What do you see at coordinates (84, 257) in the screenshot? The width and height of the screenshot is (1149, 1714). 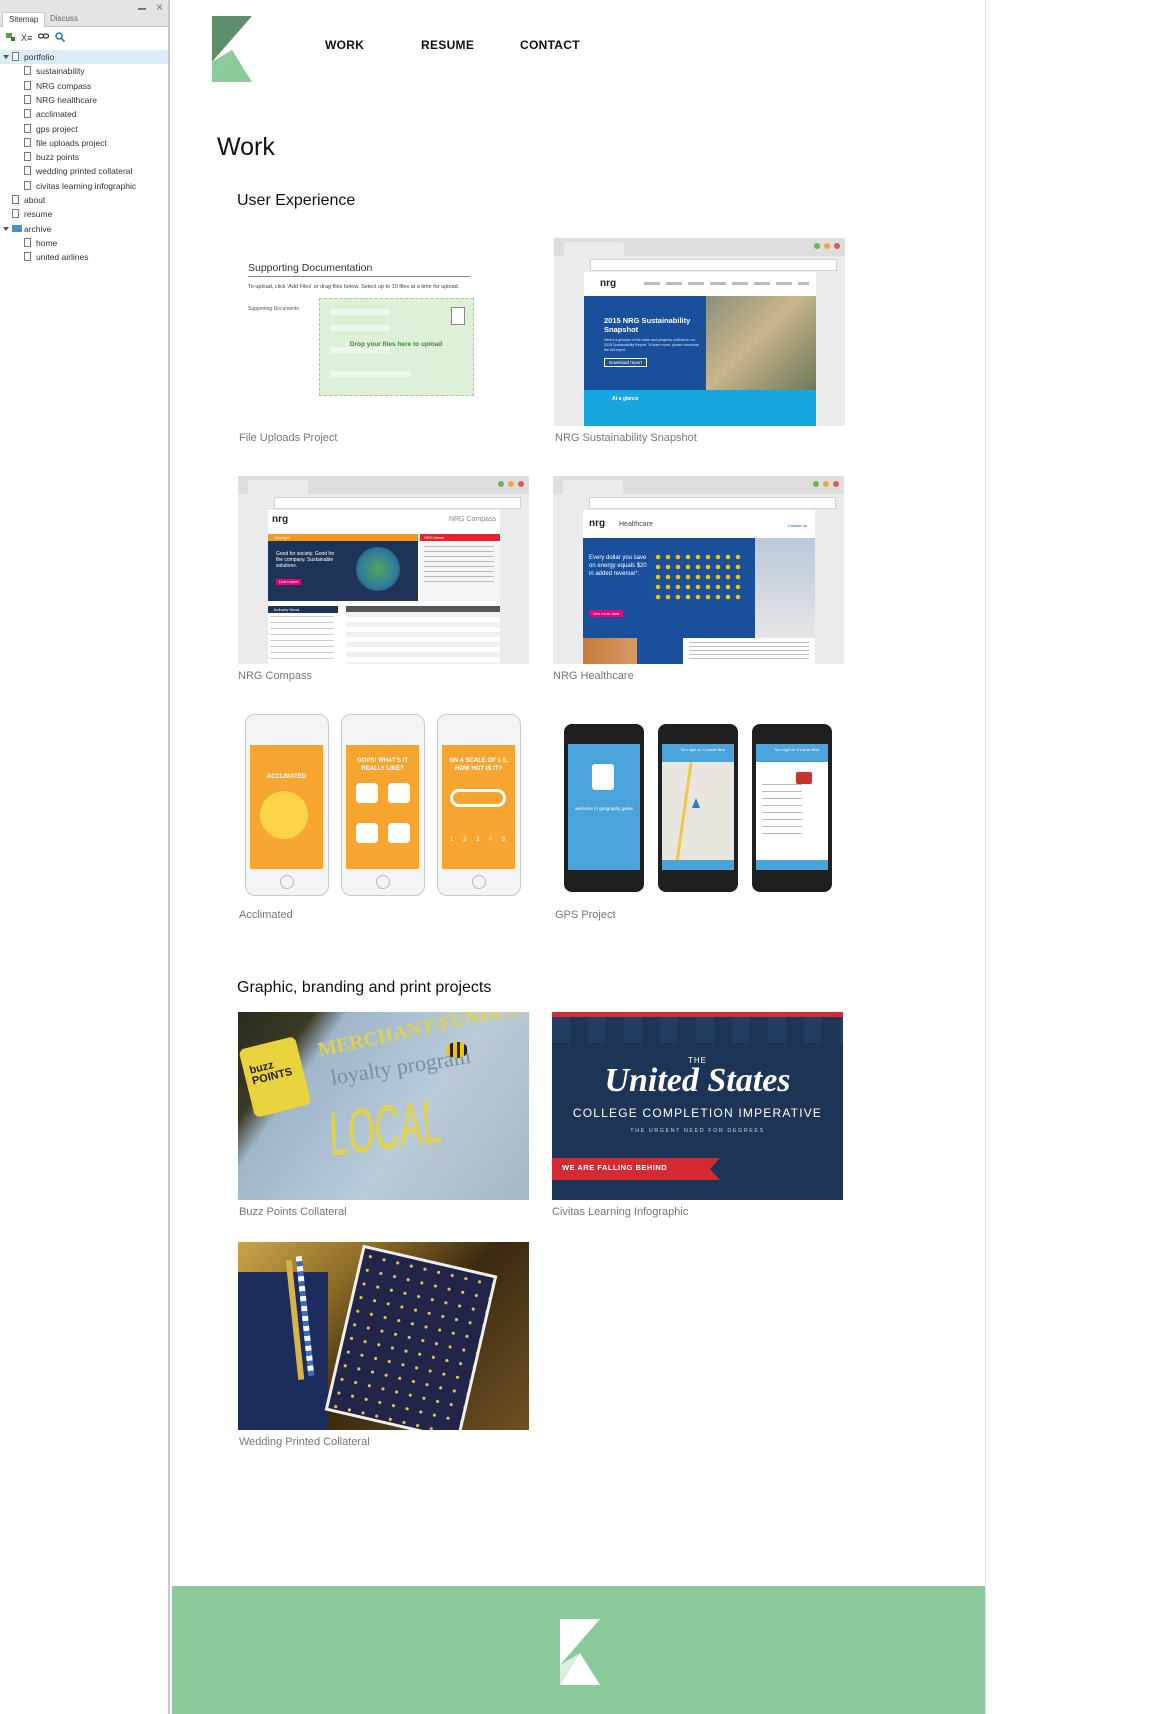 I see `sitemap-item-united-airlines: united airlines` at bounding box center [84, 257].